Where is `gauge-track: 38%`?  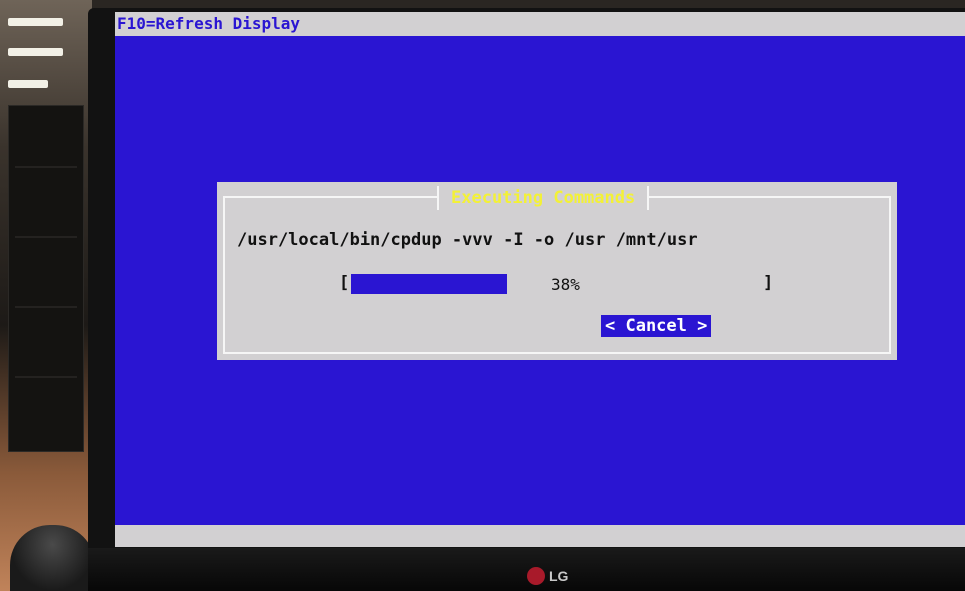
gauge-track: 38% is located at coordinates (556, 284).